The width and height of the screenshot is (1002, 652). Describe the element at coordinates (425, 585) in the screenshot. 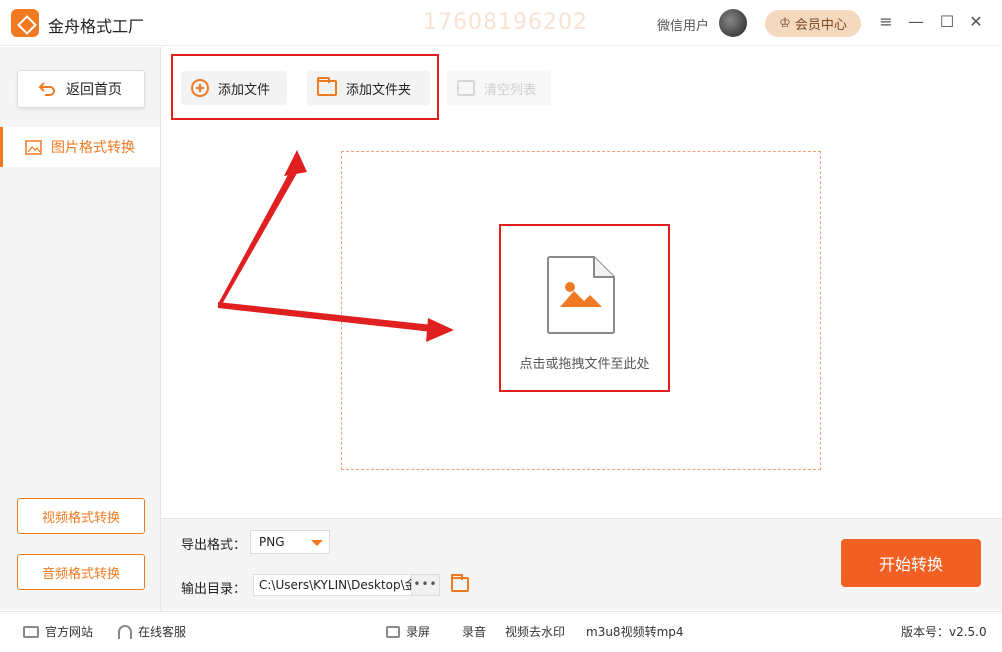

I see `browse-more-button: •••` at that location.